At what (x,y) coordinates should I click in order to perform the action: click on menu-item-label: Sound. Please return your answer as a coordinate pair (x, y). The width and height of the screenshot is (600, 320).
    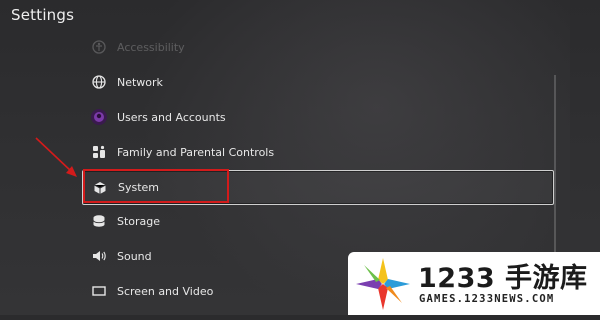
    Looking at the image, I should click on (134, 256).